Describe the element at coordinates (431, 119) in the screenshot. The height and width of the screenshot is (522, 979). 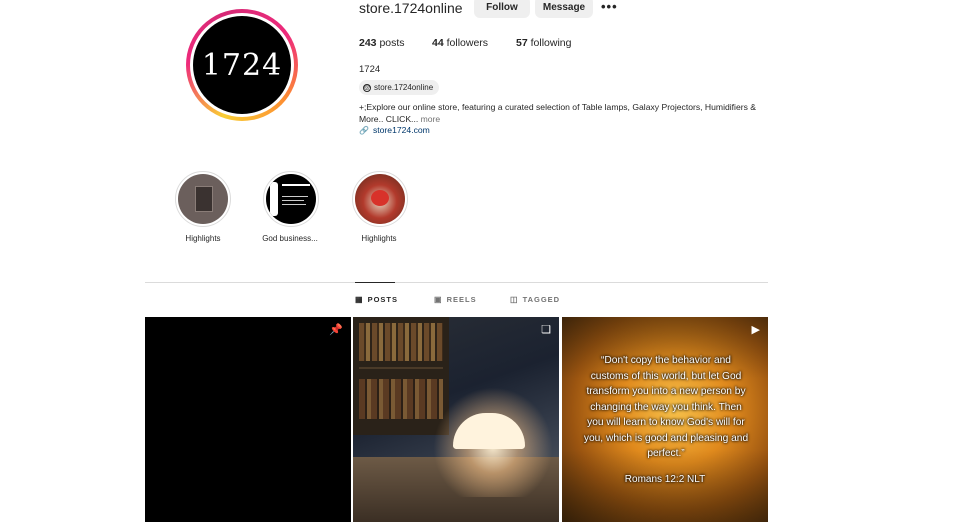
I see `bio-more-link: more` at that location.